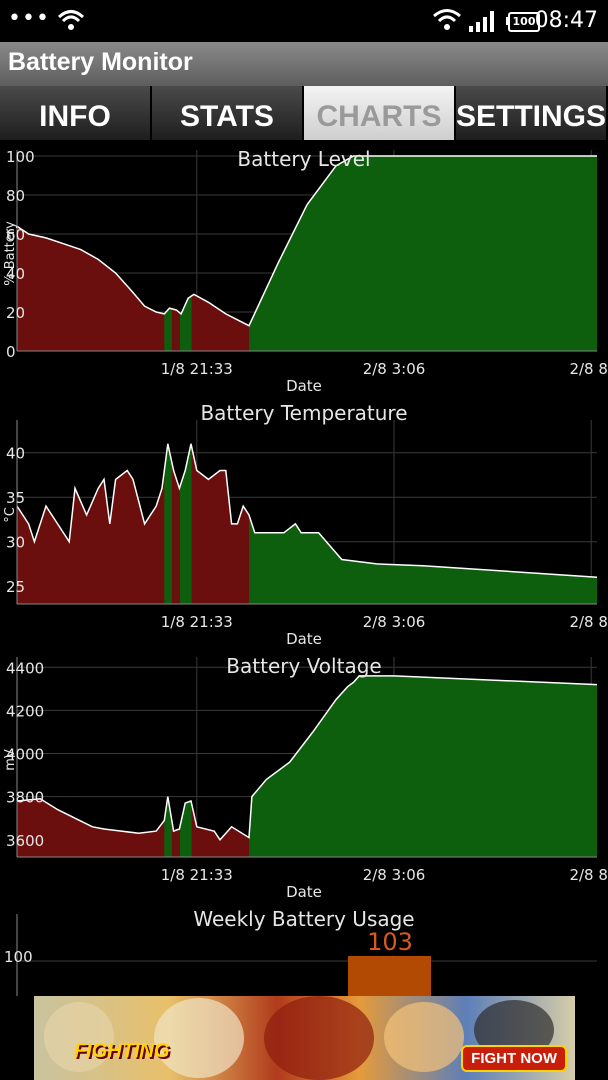 The width and height of the screenshot is (608, 1080). I want to click on chart-title: Battery Temperature, so click(303, 413).